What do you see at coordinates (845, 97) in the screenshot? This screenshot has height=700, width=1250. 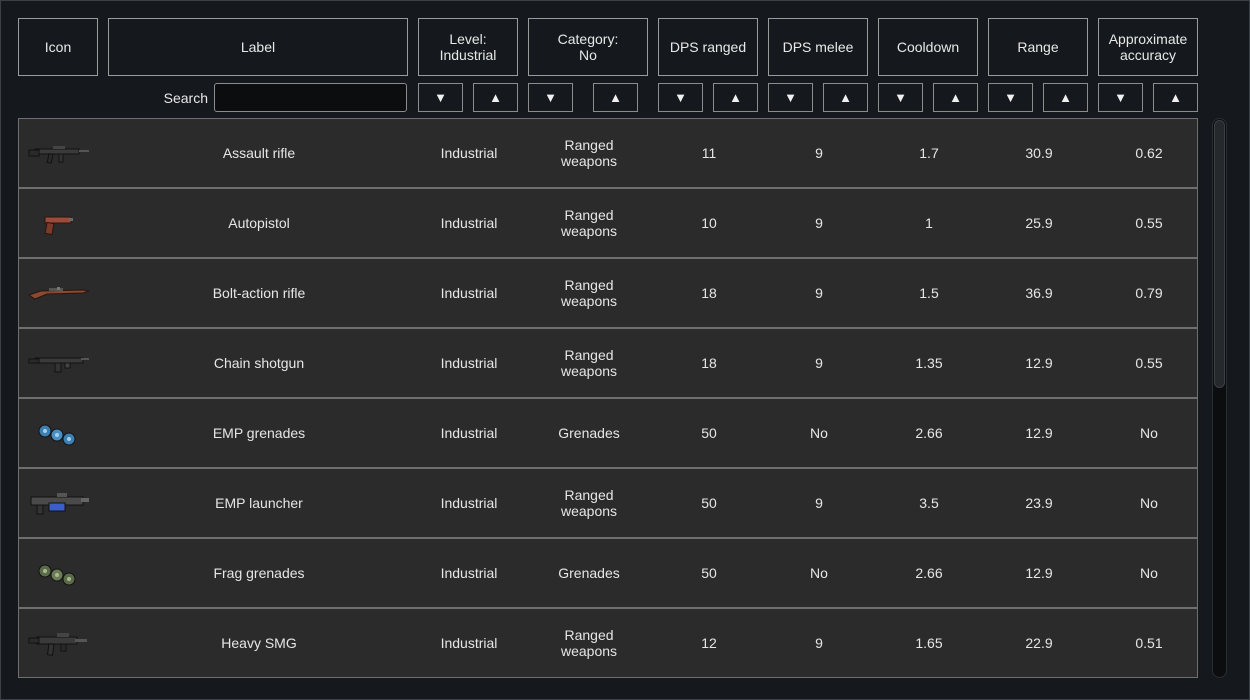 I see `sort-asc-button-dps-melee: ▲` at bounding box center [845, 97].